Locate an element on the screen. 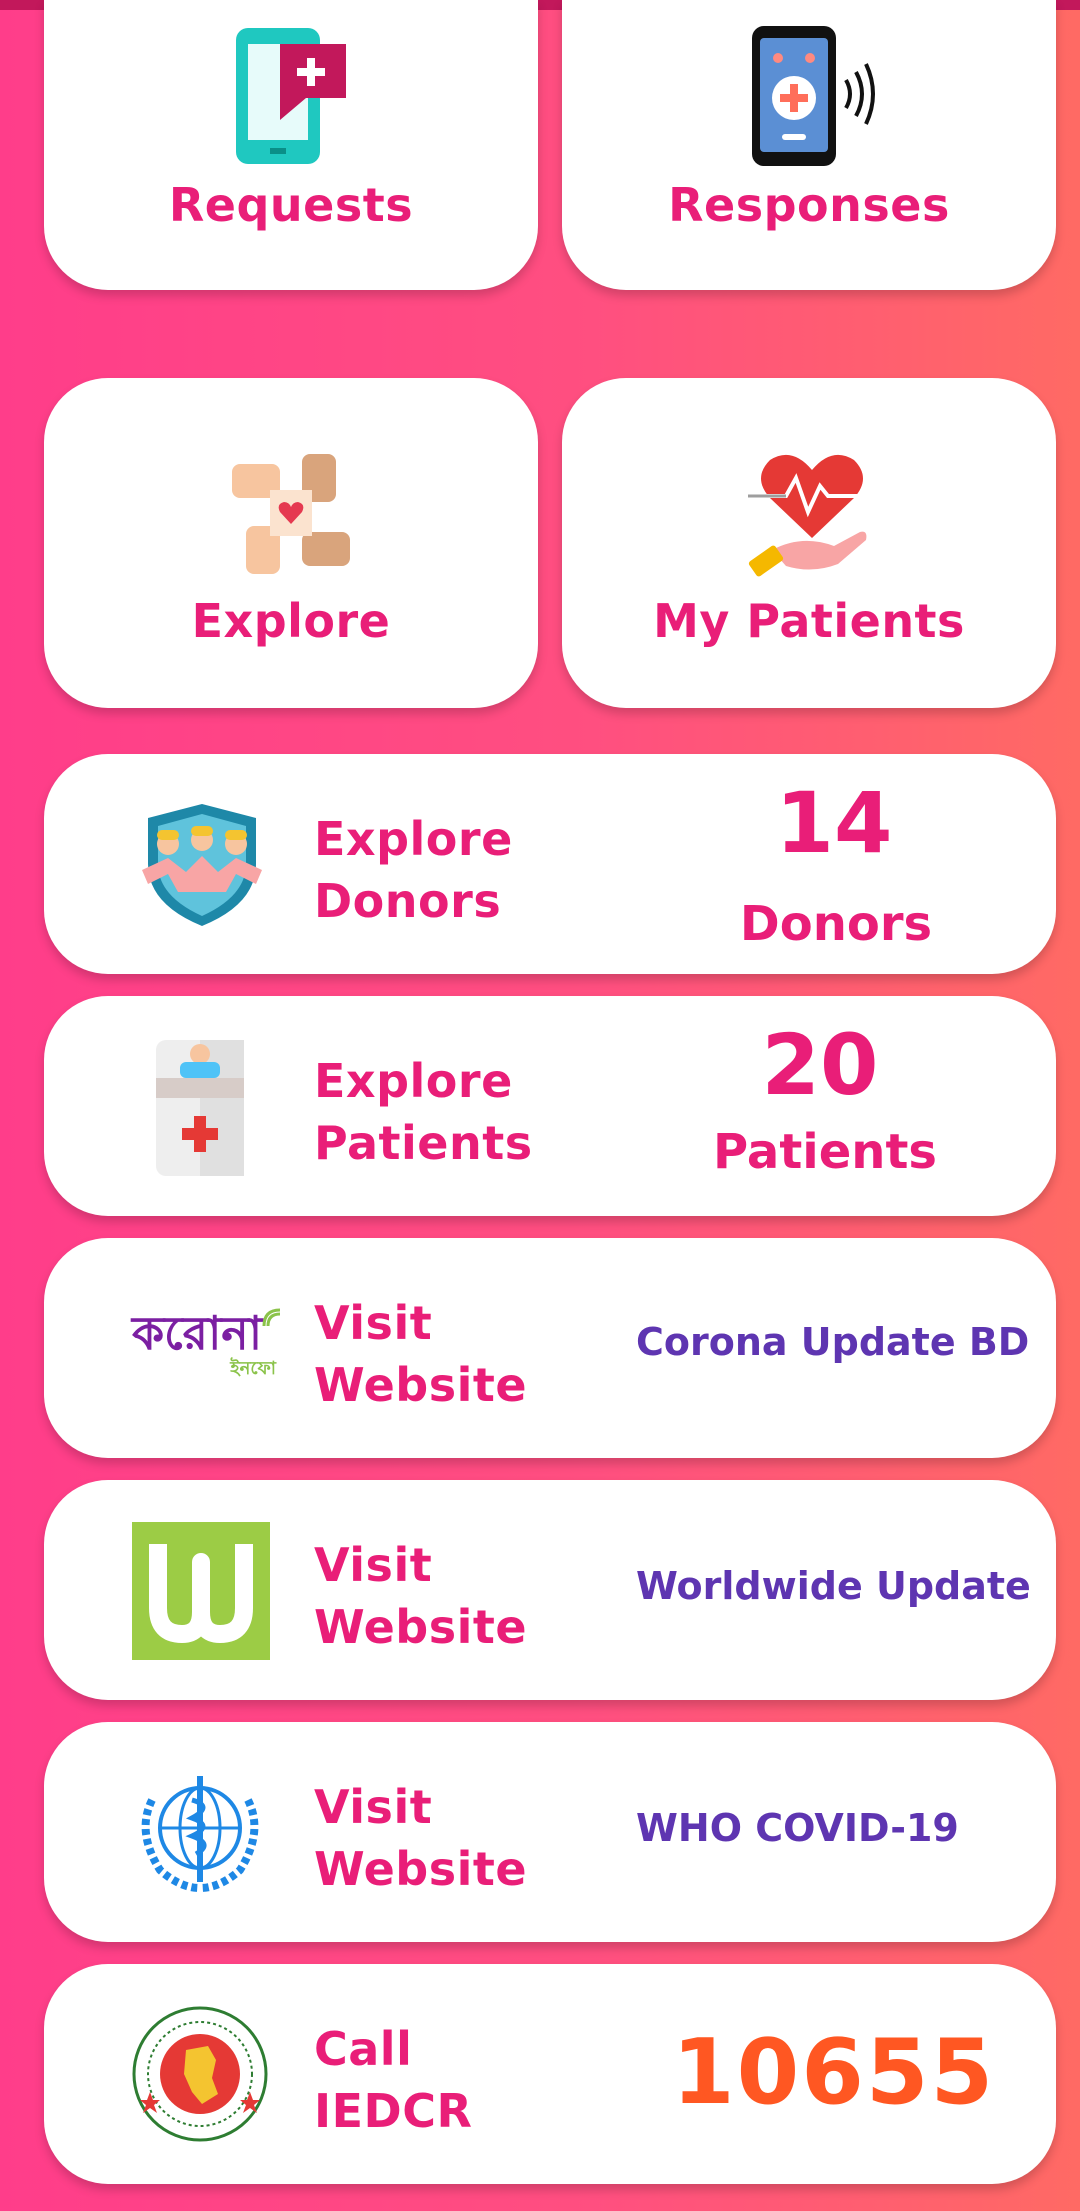 The width and height of the screenshot is (1080, 2211). heart-in-hand-icon is located at coordinates (812, 516).